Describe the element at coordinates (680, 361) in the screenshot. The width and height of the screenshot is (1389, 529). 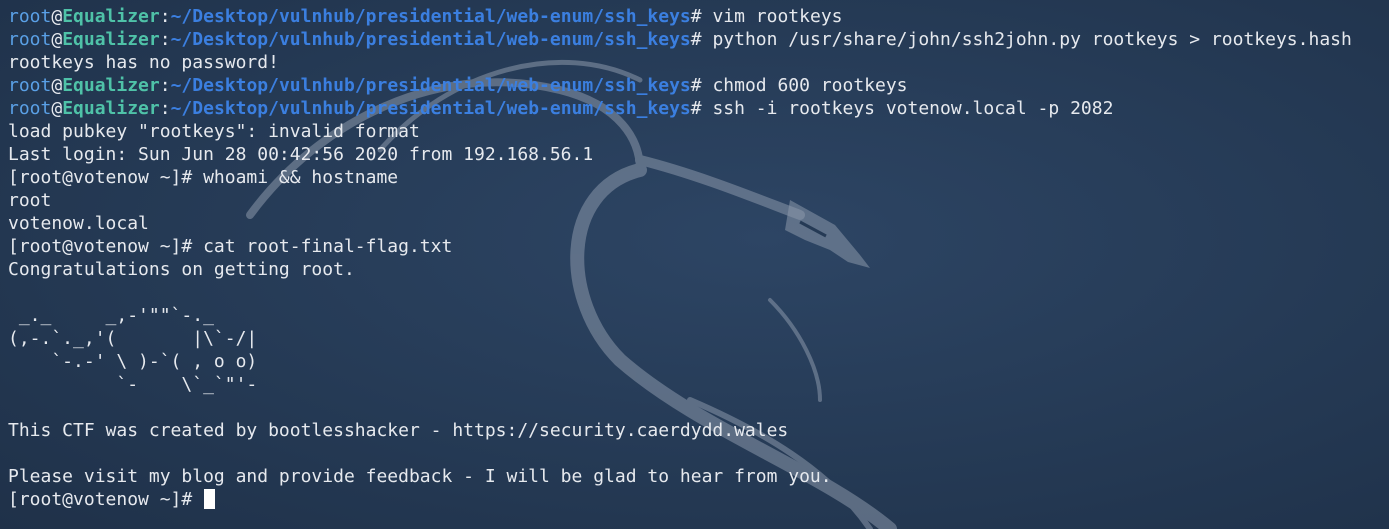
I see `output-line: `-.-' \ )-`( , o o)` at that location.